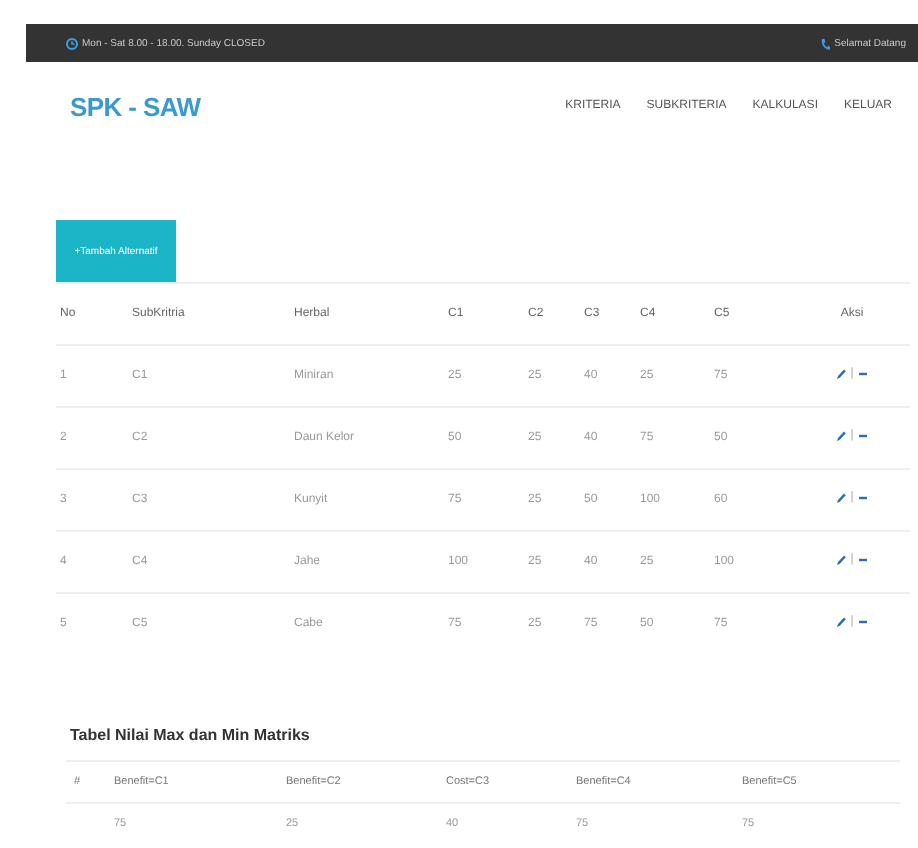 Image resolution: width=918 pixels, height=848 pixels. What do you see at coordinates (135, 106) in the screenshot?
I see `site-logo: SPK - SAW` at bounding box center [135, 106].